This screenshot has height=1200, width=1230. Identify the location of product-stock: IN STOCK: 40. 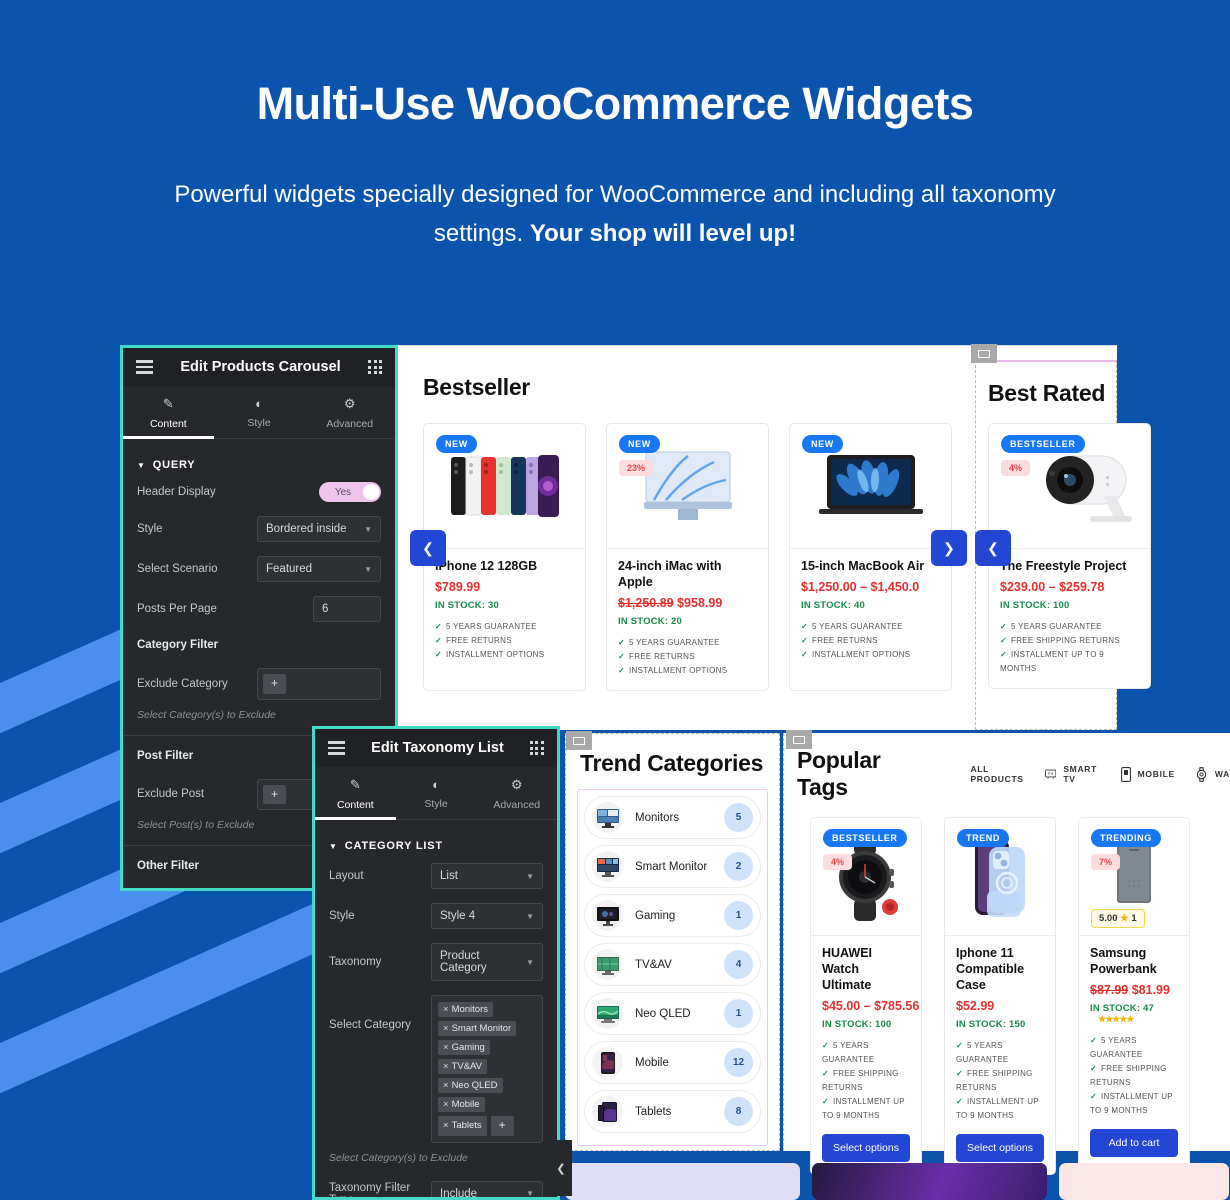
(833, 605).